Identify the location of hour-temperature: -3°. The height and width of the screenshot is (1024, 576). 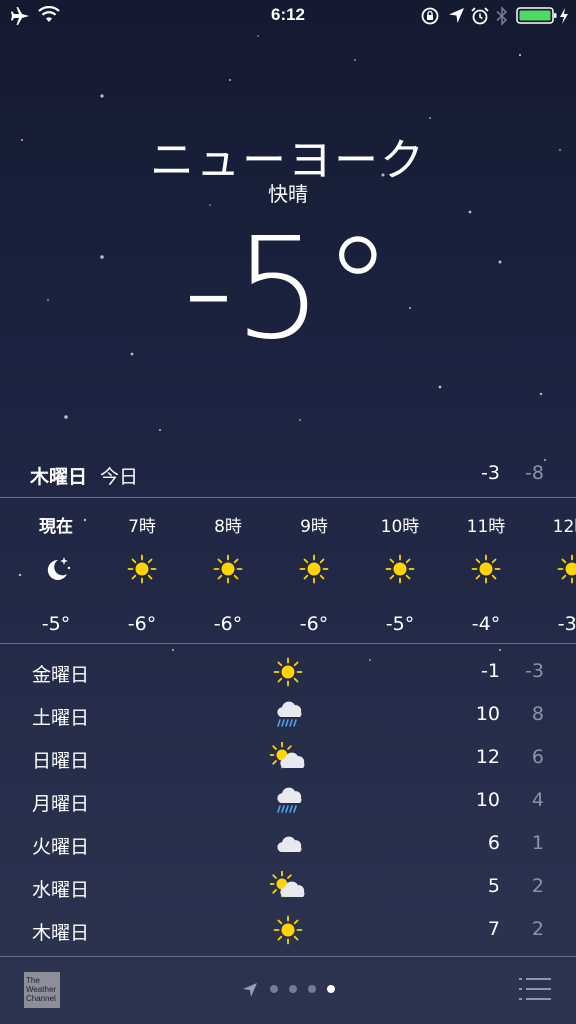
(566, 624).